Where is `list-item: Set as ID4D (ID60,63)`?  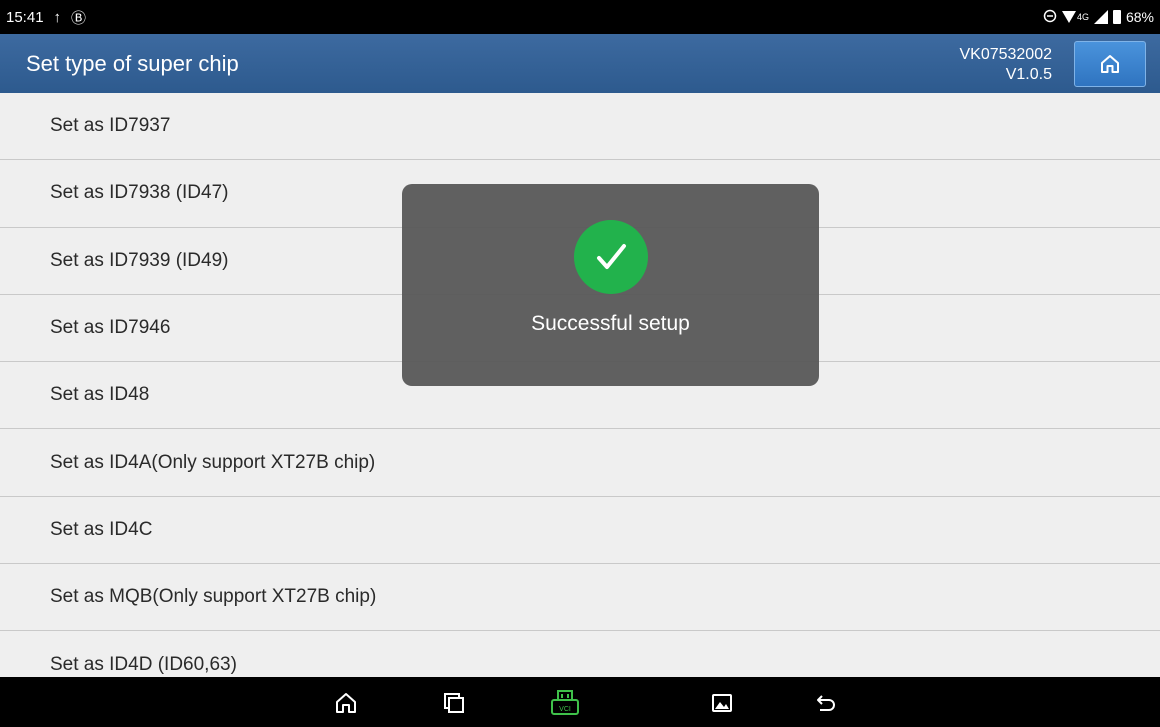
list-item: Set as ID4D (ID60,63) is located at coordinates (580, 654).